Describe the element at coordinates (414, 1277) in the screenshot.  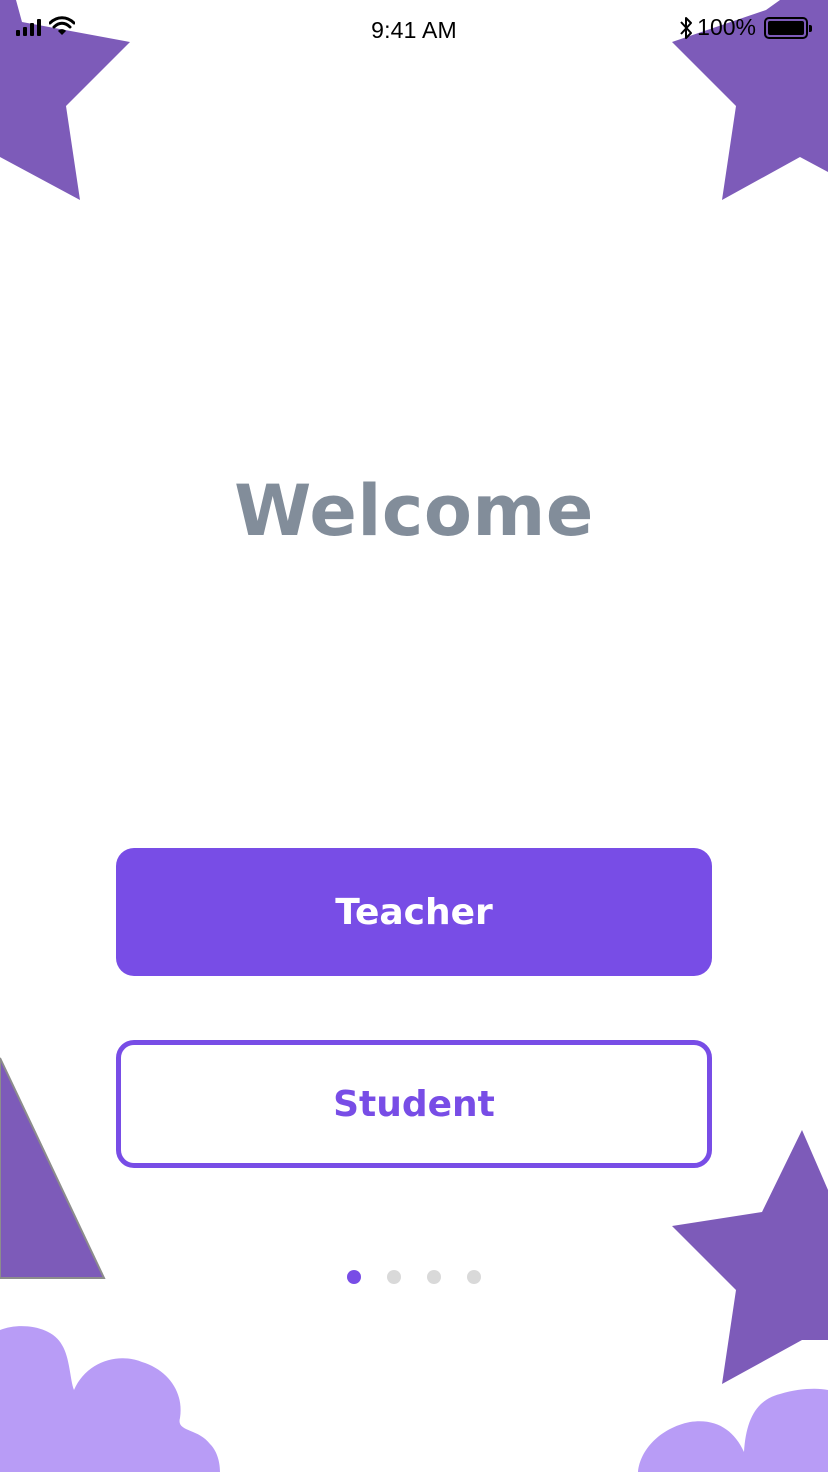
I see `page-indicator` at that location.